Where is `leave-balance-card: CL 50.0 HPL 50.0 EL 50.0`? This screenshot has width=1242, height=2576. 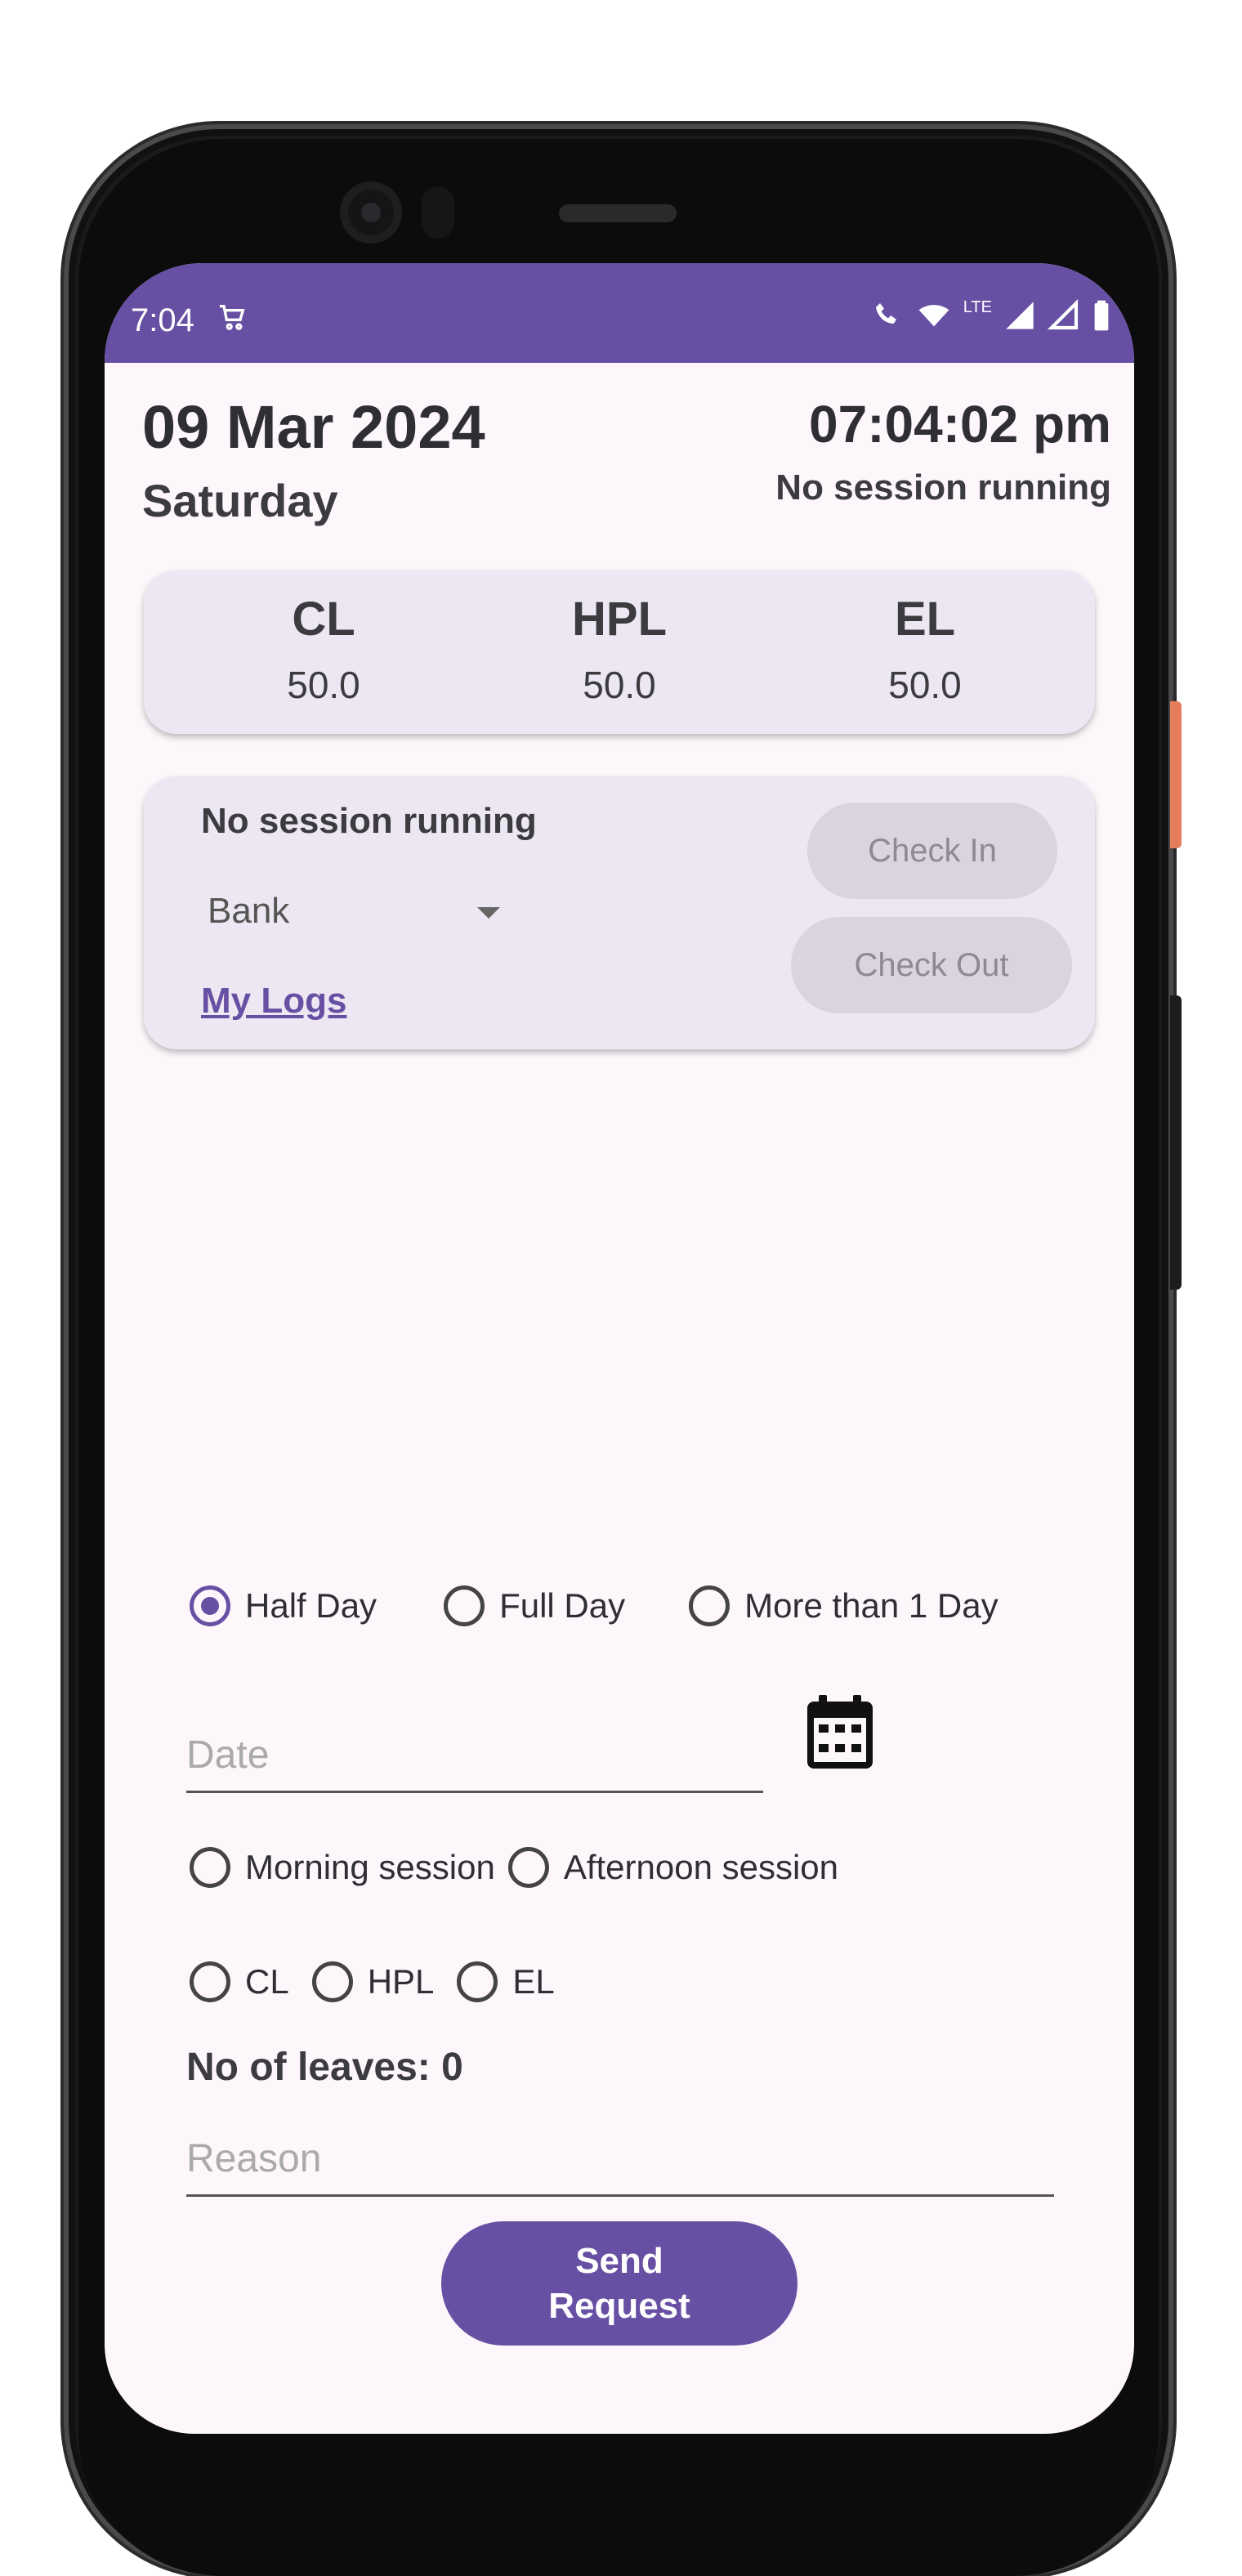 leave-balance-card: CL 50.0 HPL 50.0 EL 50.0 is located at coordinates (620, 652).